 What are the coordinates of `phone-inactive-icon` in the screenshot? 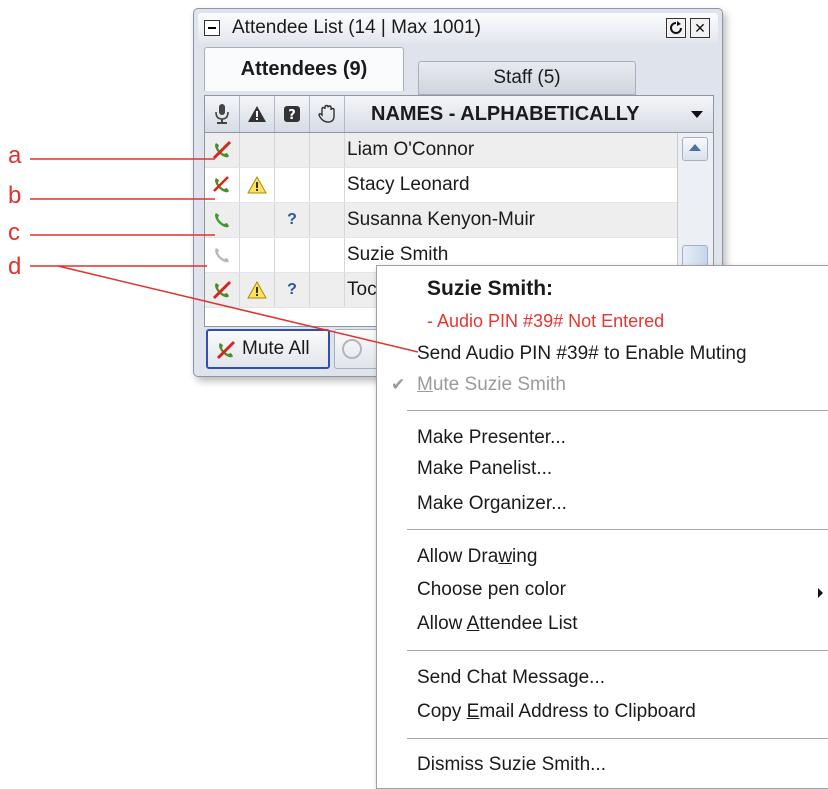 It's located at (222, 255).